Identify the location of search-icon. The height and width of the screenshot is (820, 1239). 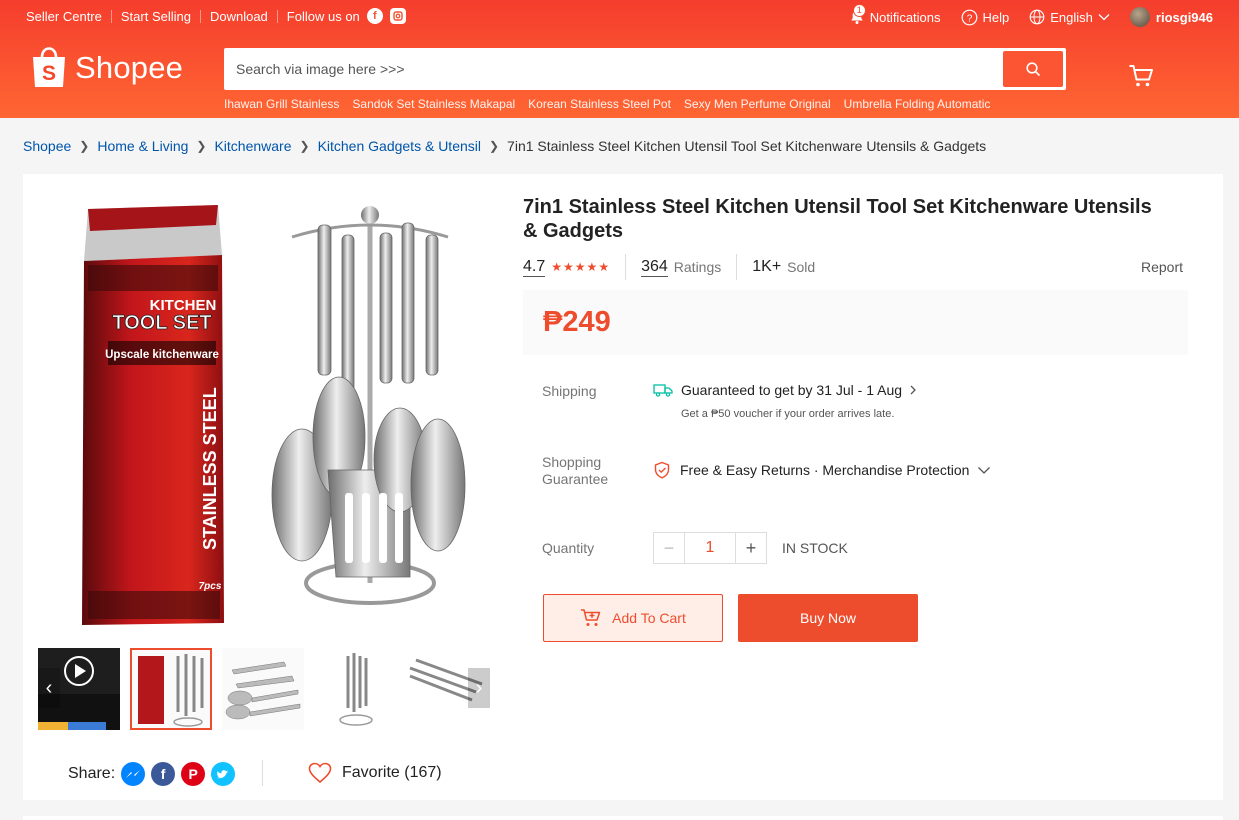
(1032, 68).